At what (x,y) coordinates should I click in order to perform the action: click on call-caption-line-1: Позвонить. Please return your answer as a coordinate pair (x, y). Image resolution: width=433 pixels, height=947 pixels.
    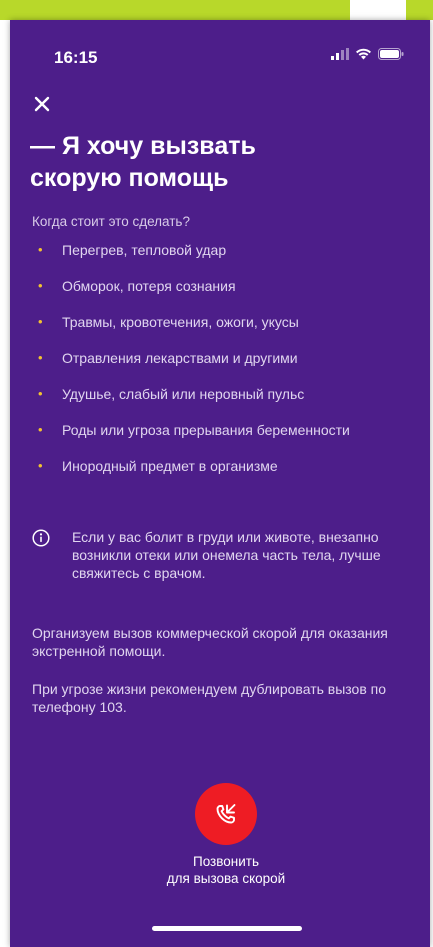
    Looking at the image, I should click on (226, 861).